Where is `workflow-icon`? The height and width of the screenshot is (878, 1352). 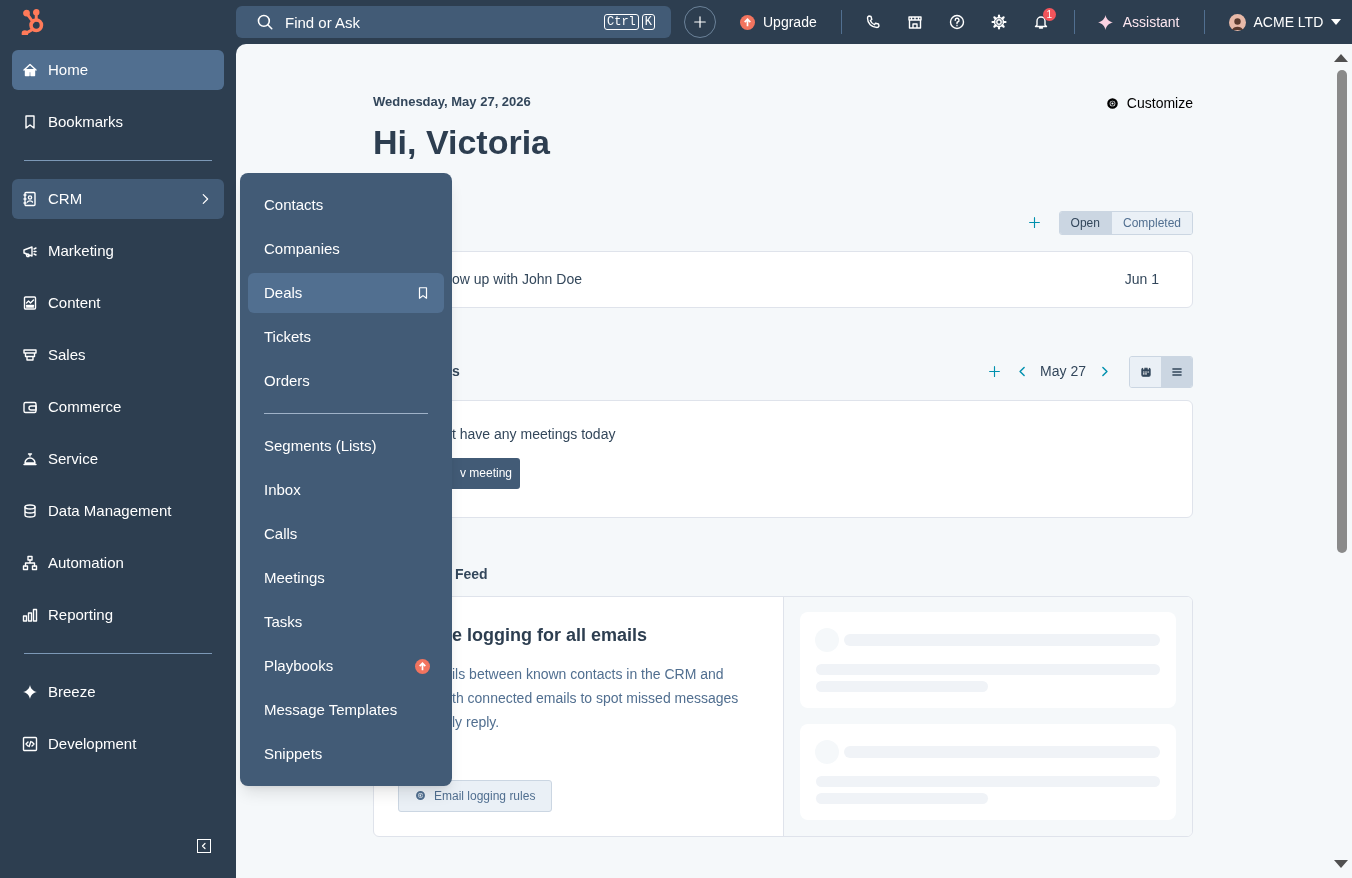 workflow-icon is located at coordinates (30, 563).